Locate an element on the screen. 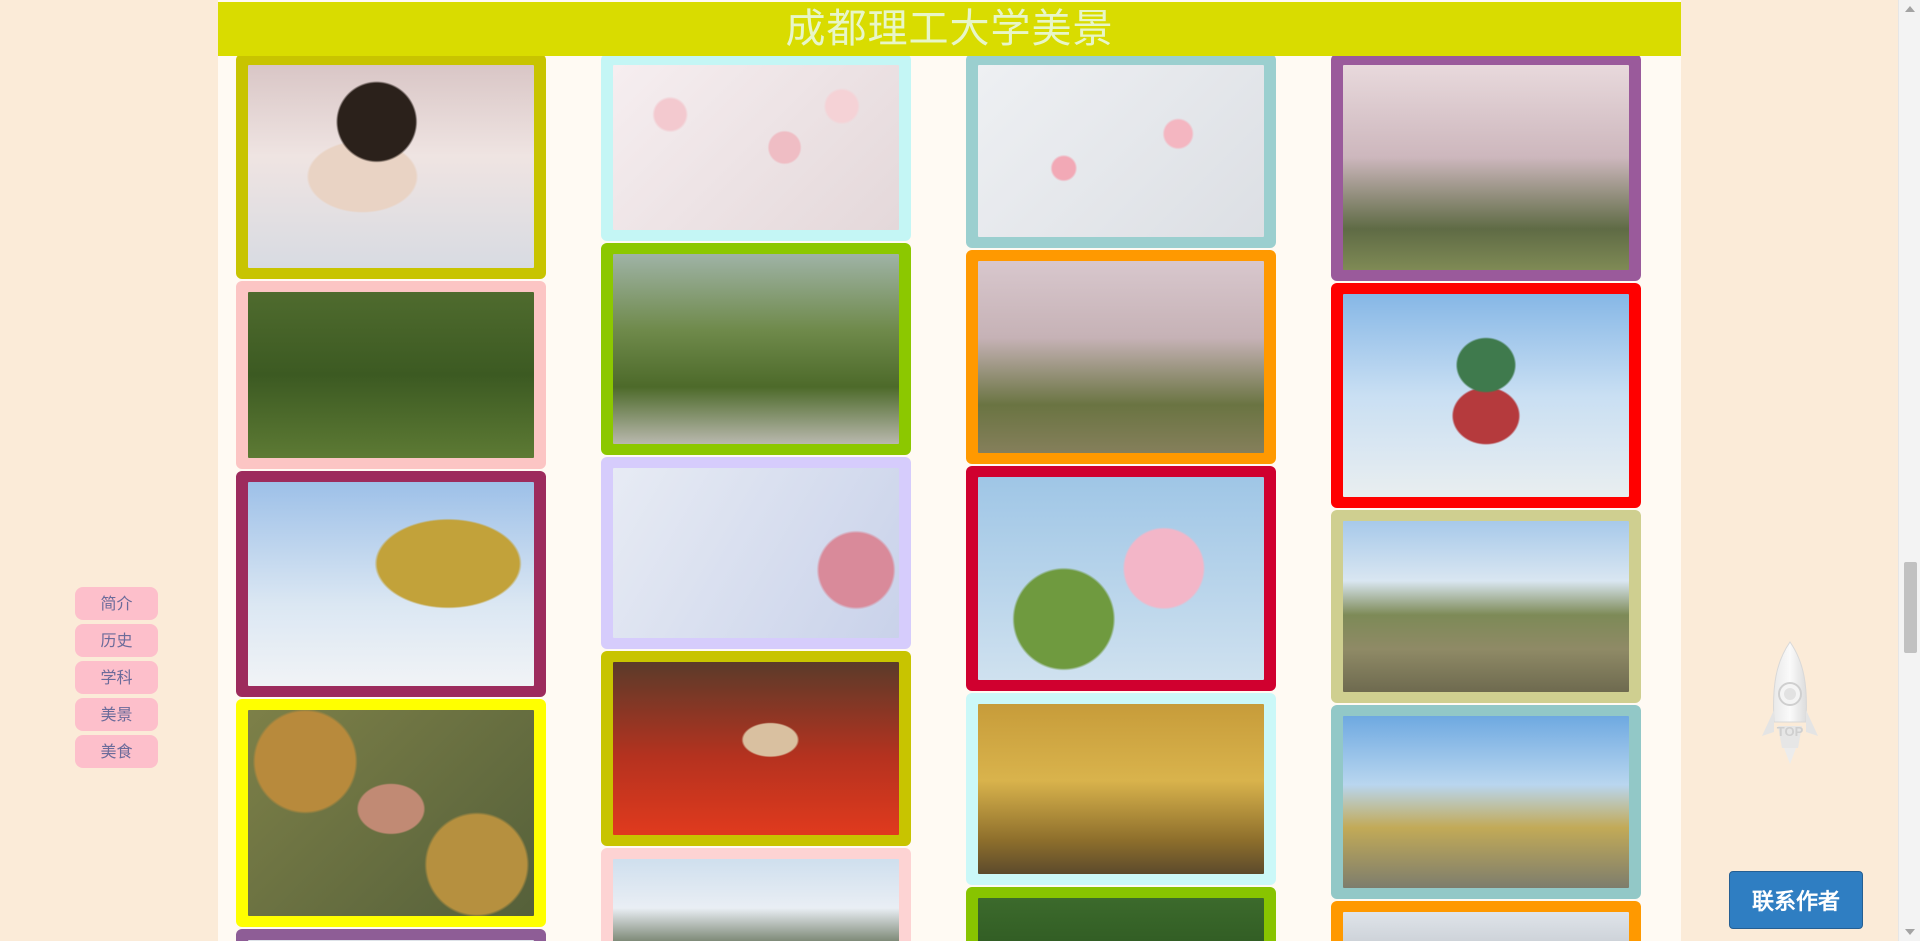 This screenshot has width=1920, height=941. scroll-thumb is located at coordinates (1910, 607).